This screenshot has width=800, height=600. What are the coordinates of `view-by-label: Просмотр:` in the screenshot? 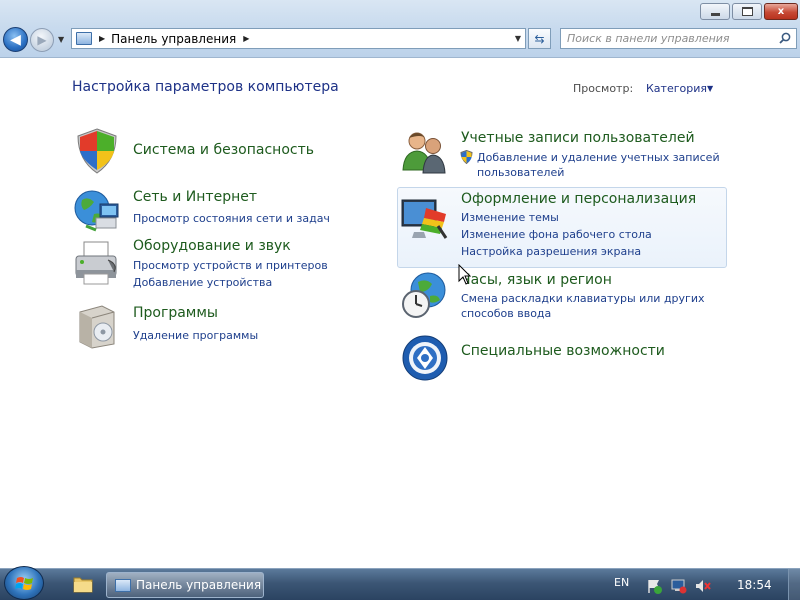 It's located at (603, 88).